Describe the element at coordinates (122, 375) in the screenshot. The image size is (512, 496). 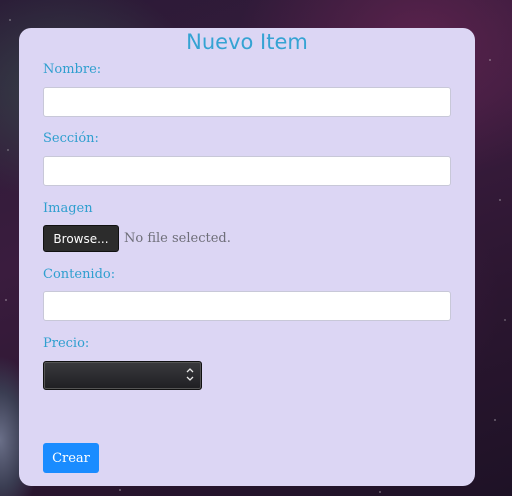
I see `precio-select` at that location.